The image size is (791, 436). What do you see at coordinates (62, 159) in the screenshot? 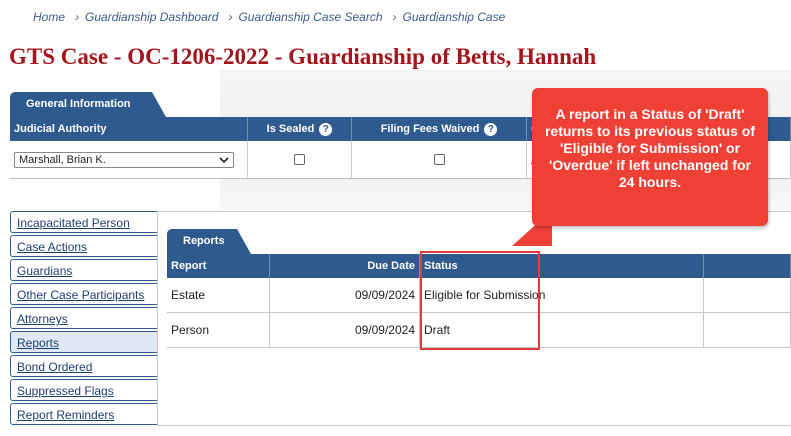
I see `judicial-authority-value: Marshall, Brian K.` at bounding box center [62, 159].